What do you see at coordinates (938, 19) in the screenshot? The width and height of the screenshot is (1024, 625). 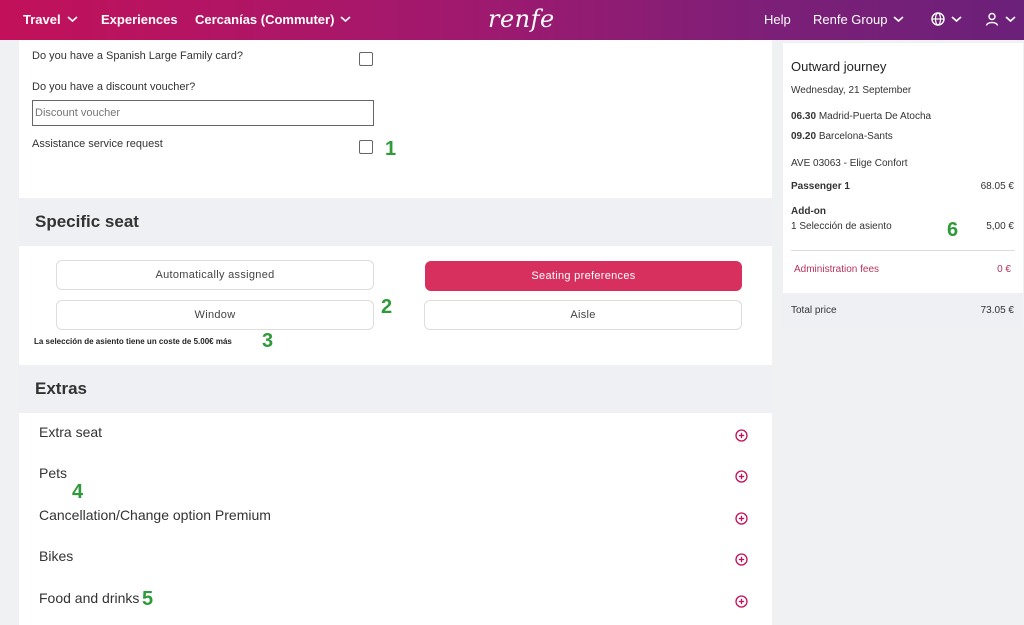 I see `globe-icon` at bounding box center [938, 19].